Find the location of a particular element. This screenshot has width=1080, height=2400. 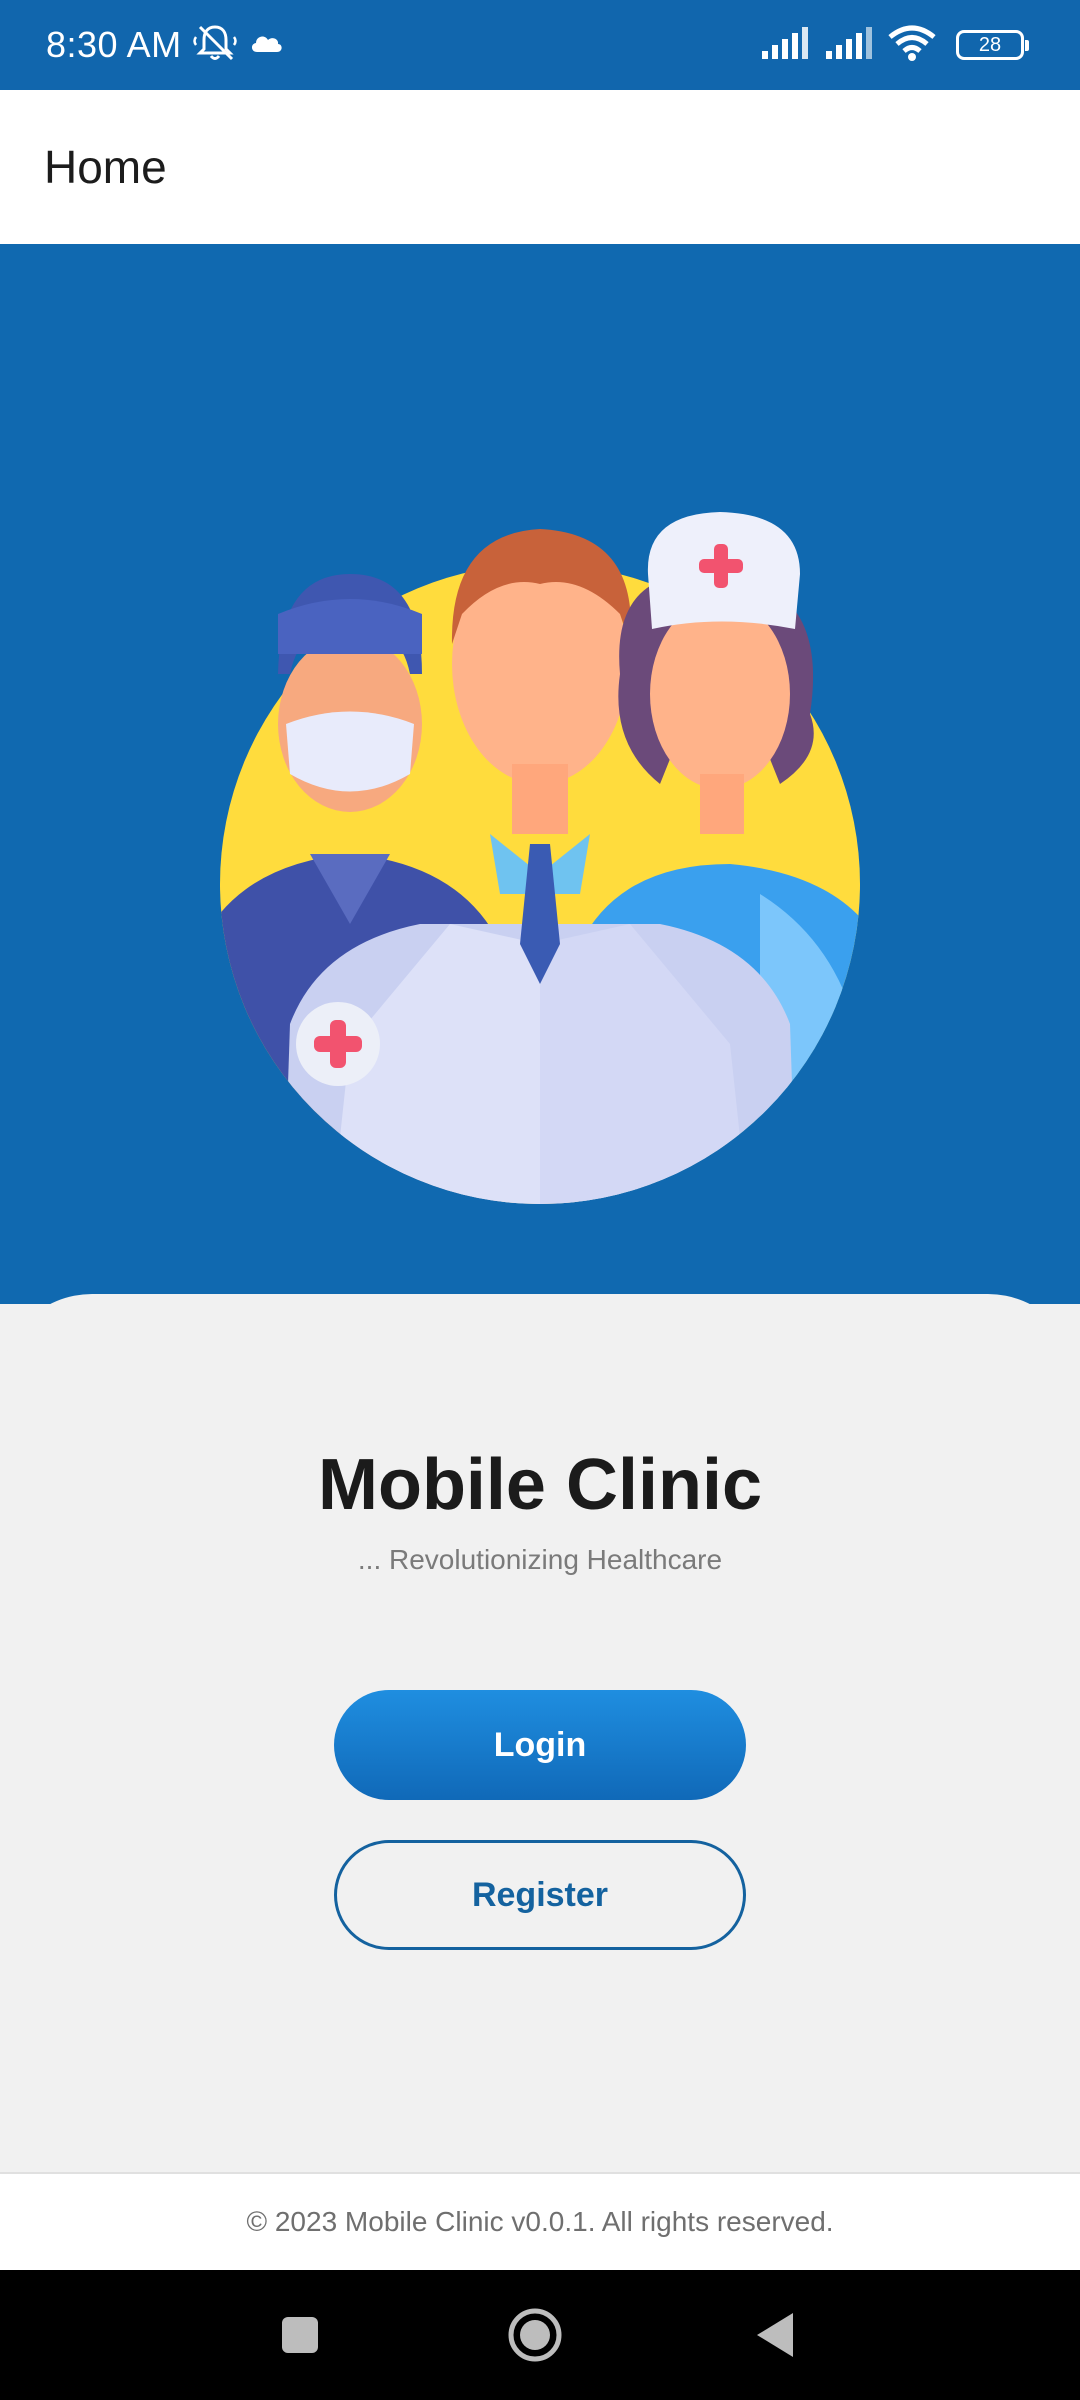

status-right: 28 is located at coordinates (894, 45).